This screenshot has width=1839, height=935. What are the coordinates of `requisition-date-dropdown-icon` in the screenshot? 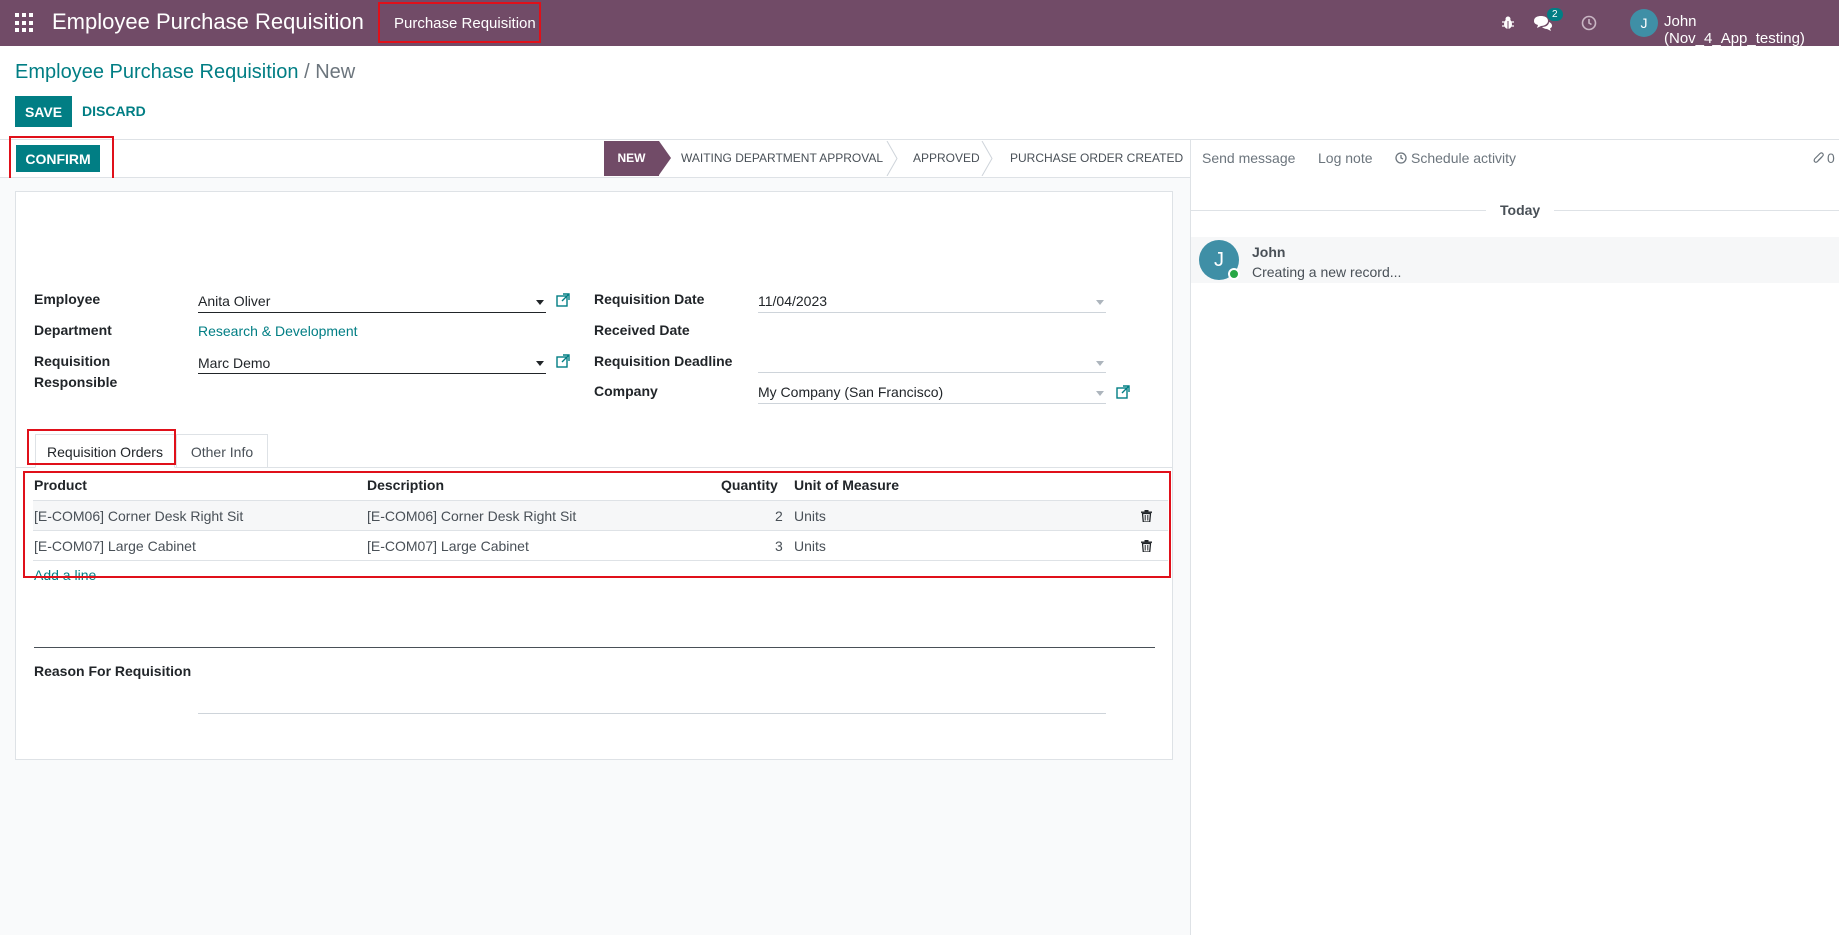 It's located at (1100, 302).